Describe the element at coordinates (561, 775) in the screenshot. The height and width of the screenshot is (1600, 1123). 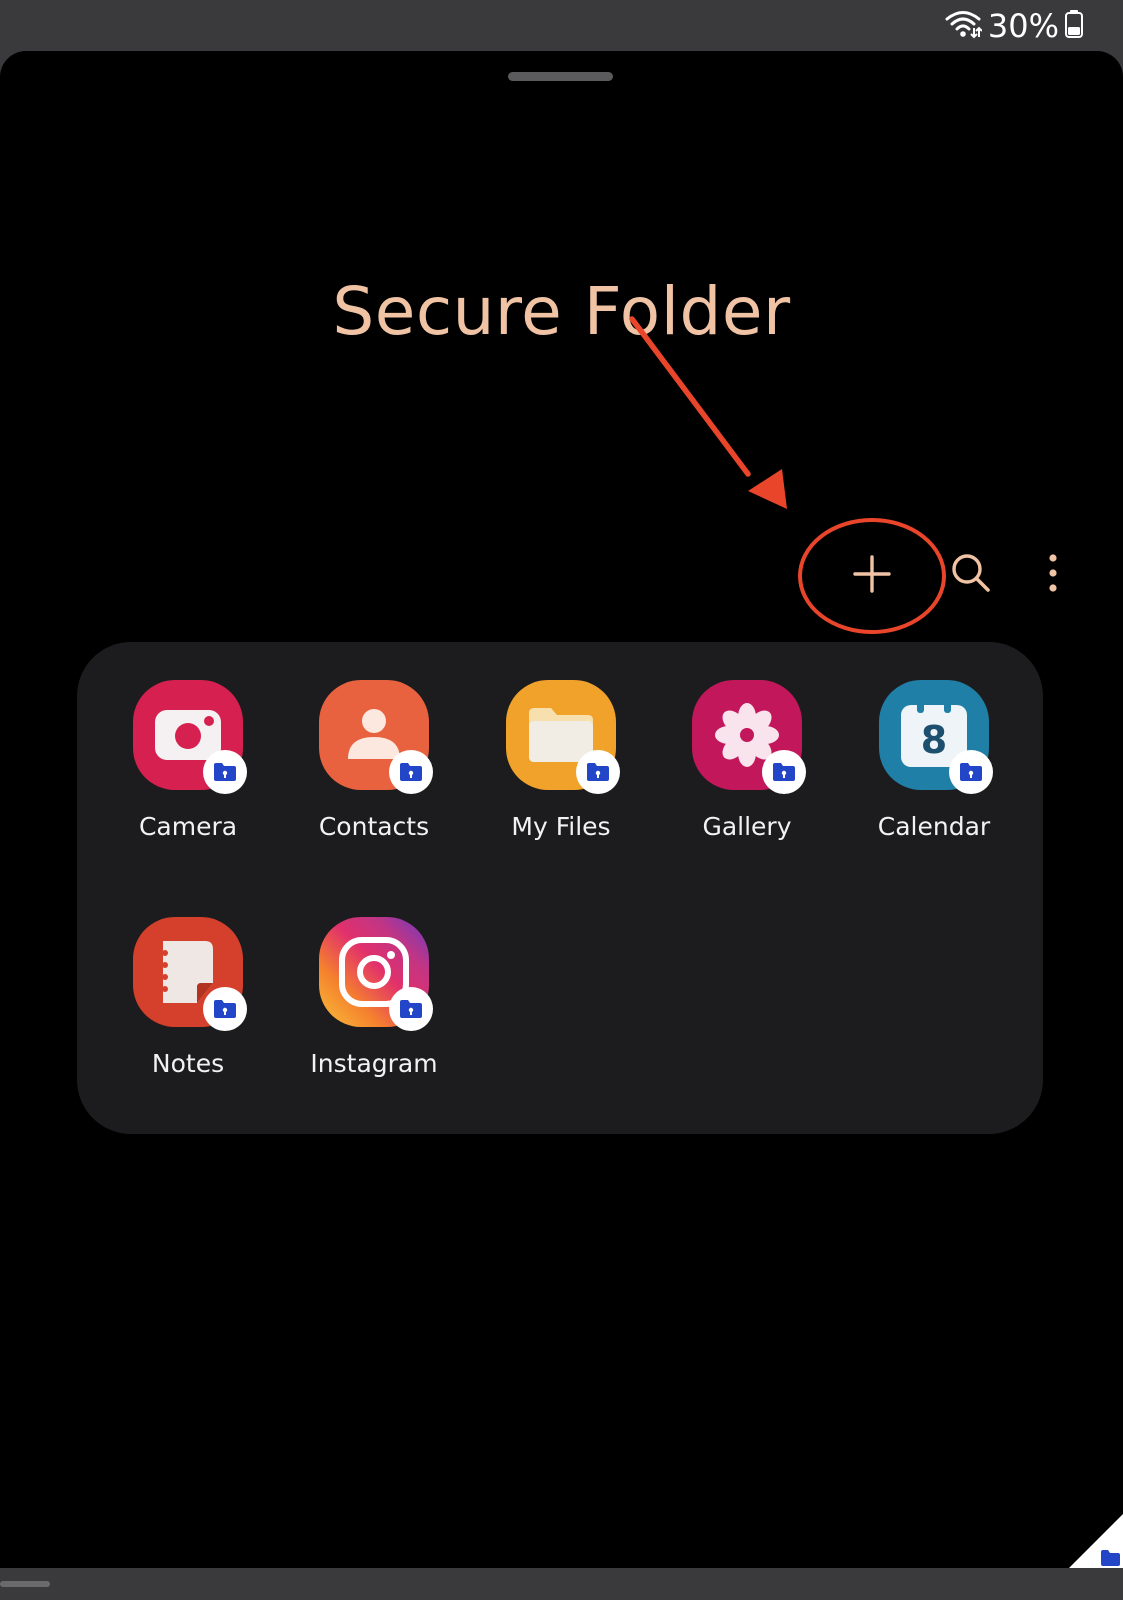
I see `app-my-files: My Files` at that location.